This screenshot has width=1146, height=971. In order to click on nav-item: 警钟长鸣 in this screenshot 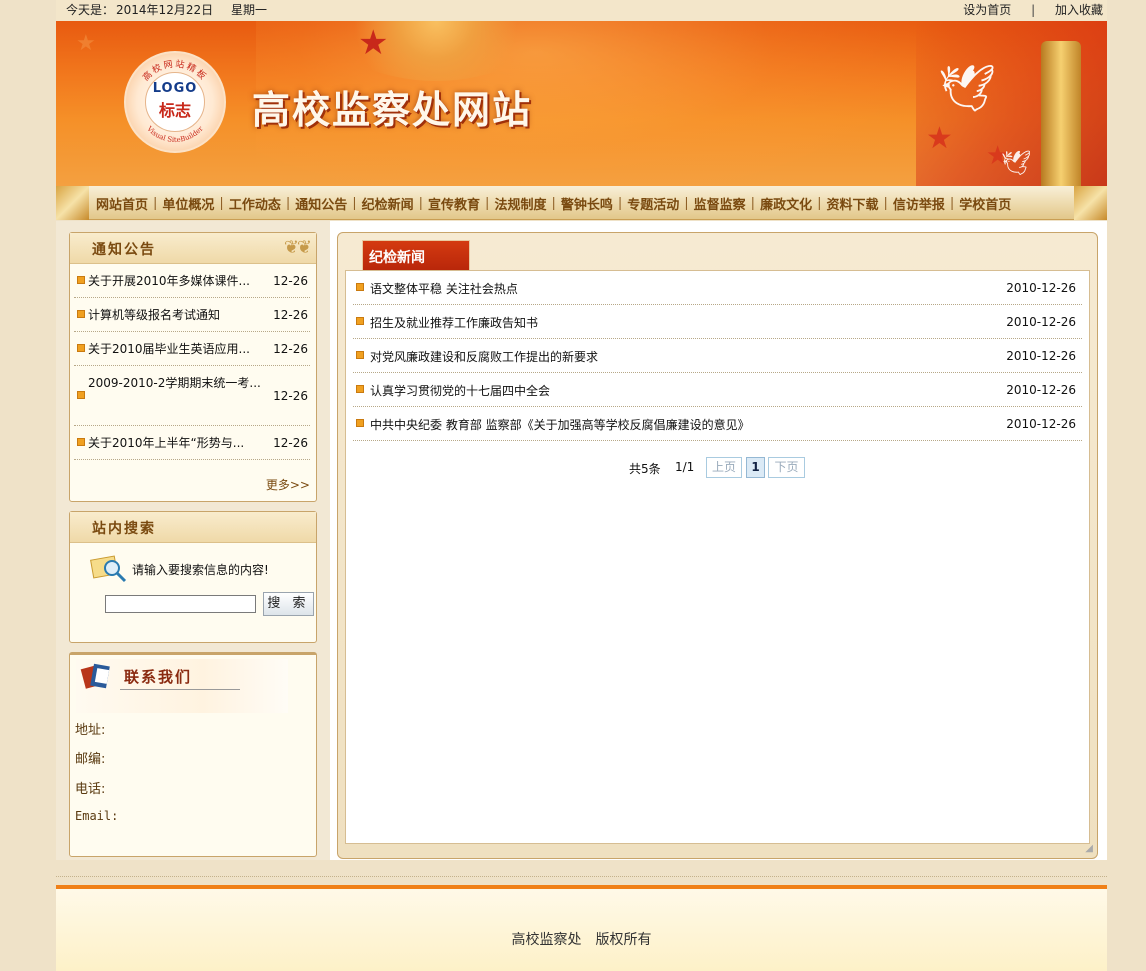, I will do `click(587, 203)`.